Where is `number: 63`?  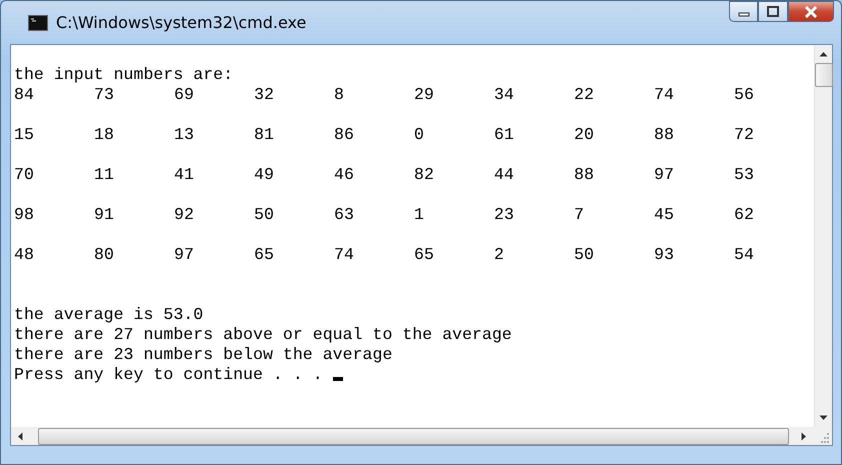
number: 63 is located at coordinates (344, 215).